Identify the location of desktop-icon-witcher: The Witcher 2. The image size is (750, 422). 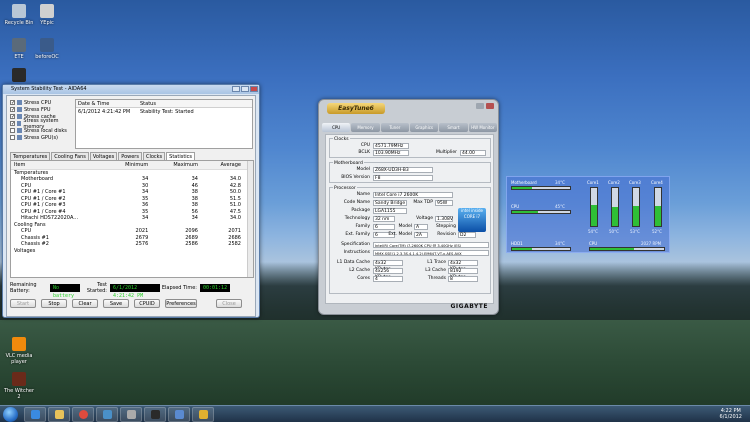
(19, 386).